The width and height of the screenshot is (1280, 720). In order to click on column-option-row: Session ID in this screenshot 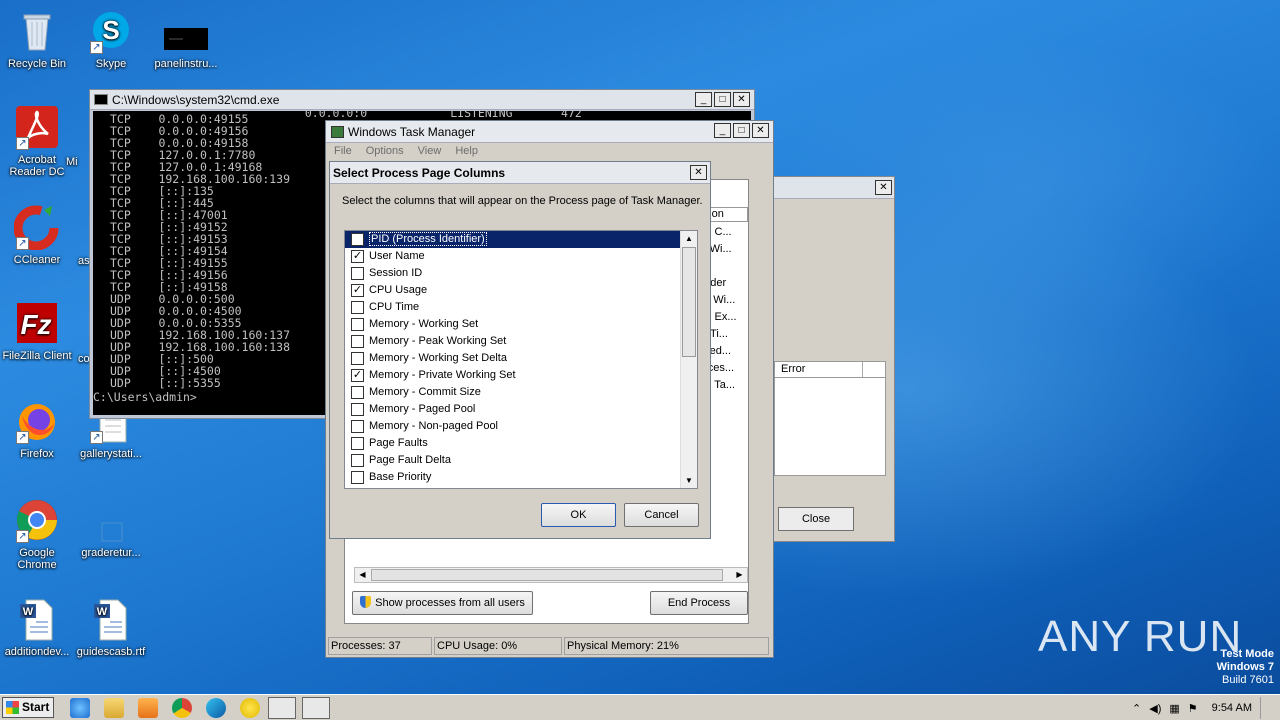, I will do `click(521, 273)`.